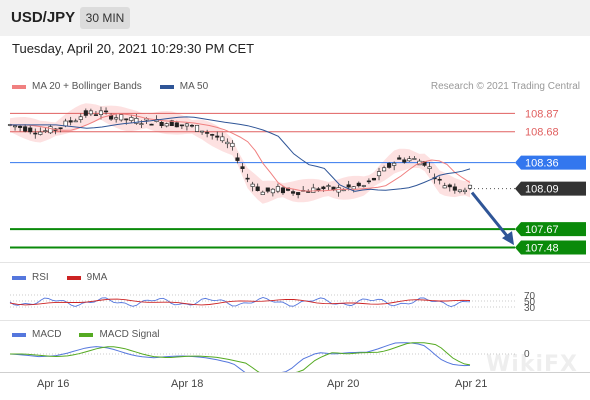  I want to click on rsi-ma-swatch, so click(73, 277).